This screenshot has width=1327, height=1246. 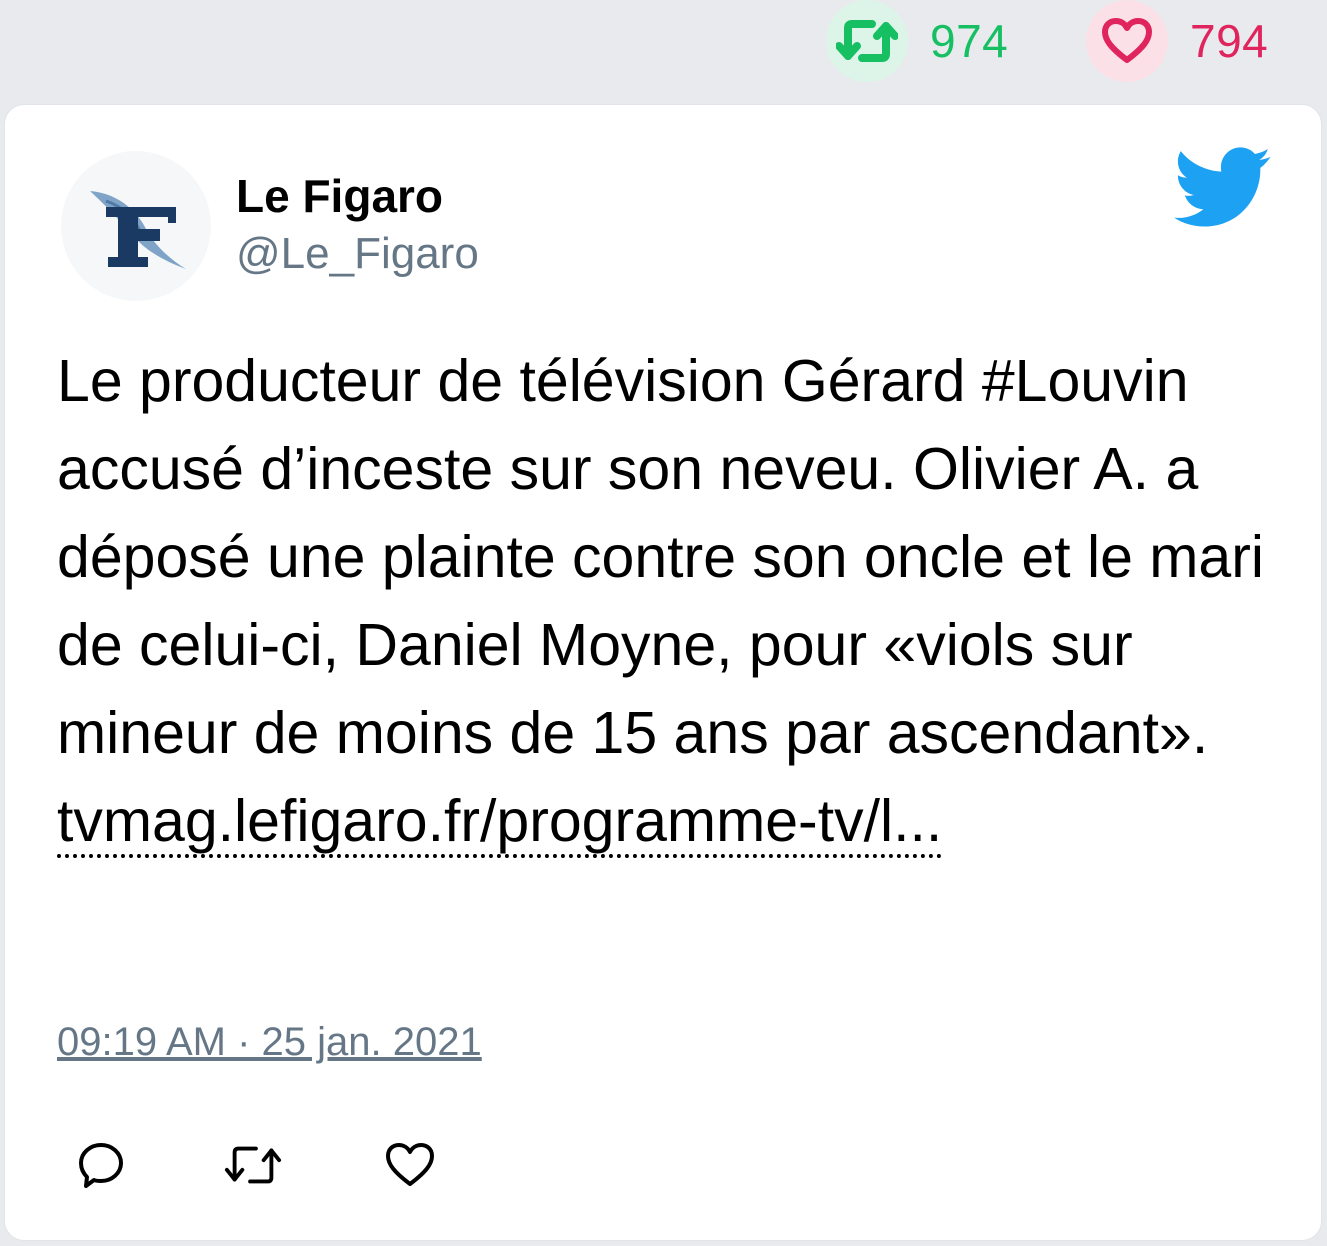 I want to click on retweet-stat-circle, so click(x=867, y=41).